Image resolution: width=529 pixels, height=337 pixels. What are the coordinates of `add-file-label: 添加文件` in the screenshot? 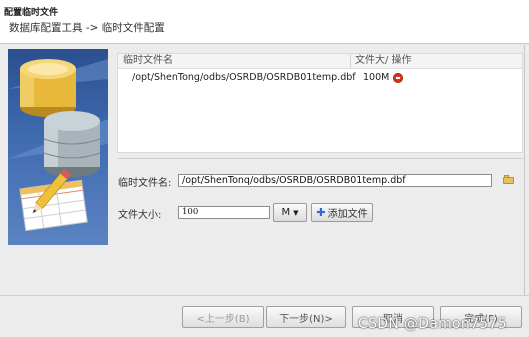 It's located at (347, 214).